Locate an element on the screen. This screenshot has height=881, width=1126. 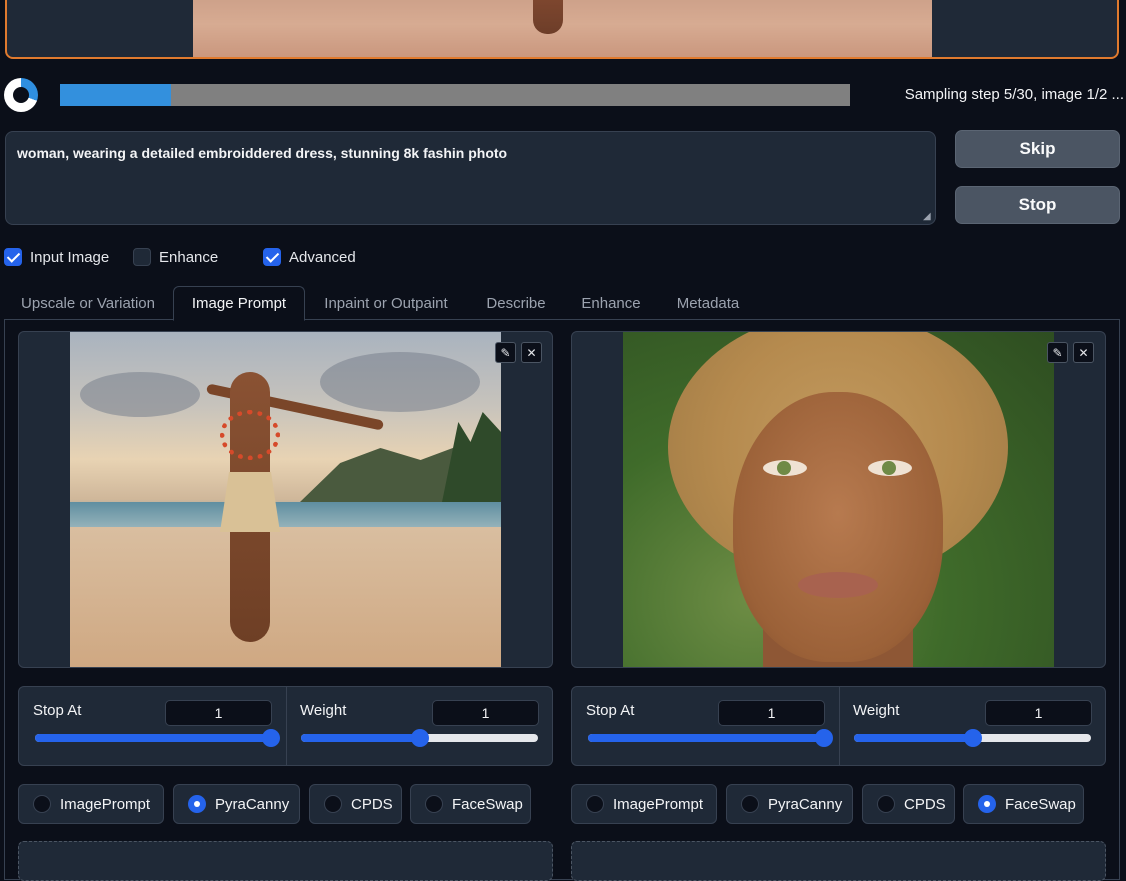
checkbox-label: Advanced is located at coordinates (322, 257).